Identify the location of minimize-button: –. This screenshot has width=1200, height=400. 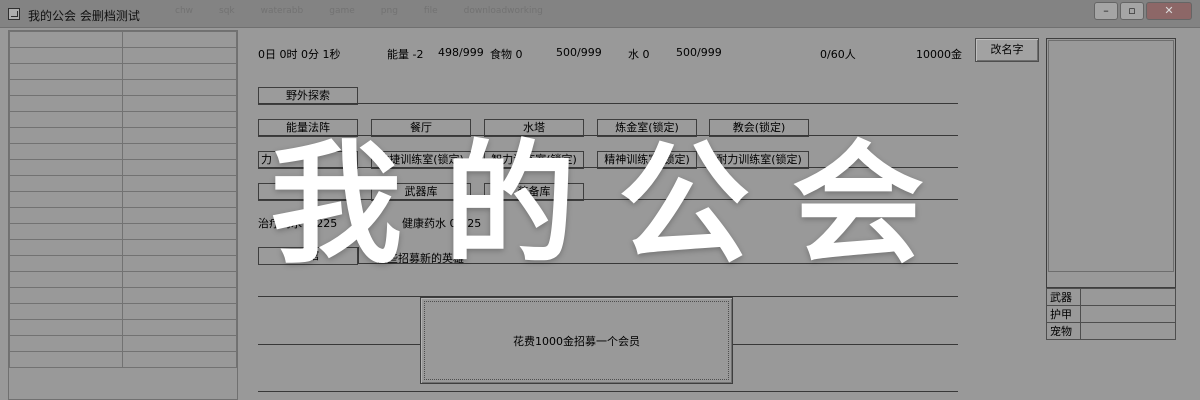
(1106, 11).